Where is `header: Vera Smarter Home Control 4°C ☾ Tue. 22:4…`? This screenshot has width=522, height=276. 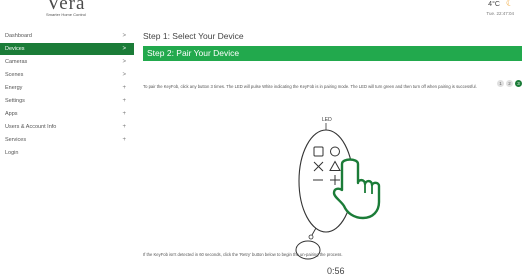
header: Vera Smarter Home Control 4°C ☾ Tue. 22:4… is located at coordinates (261, 12).